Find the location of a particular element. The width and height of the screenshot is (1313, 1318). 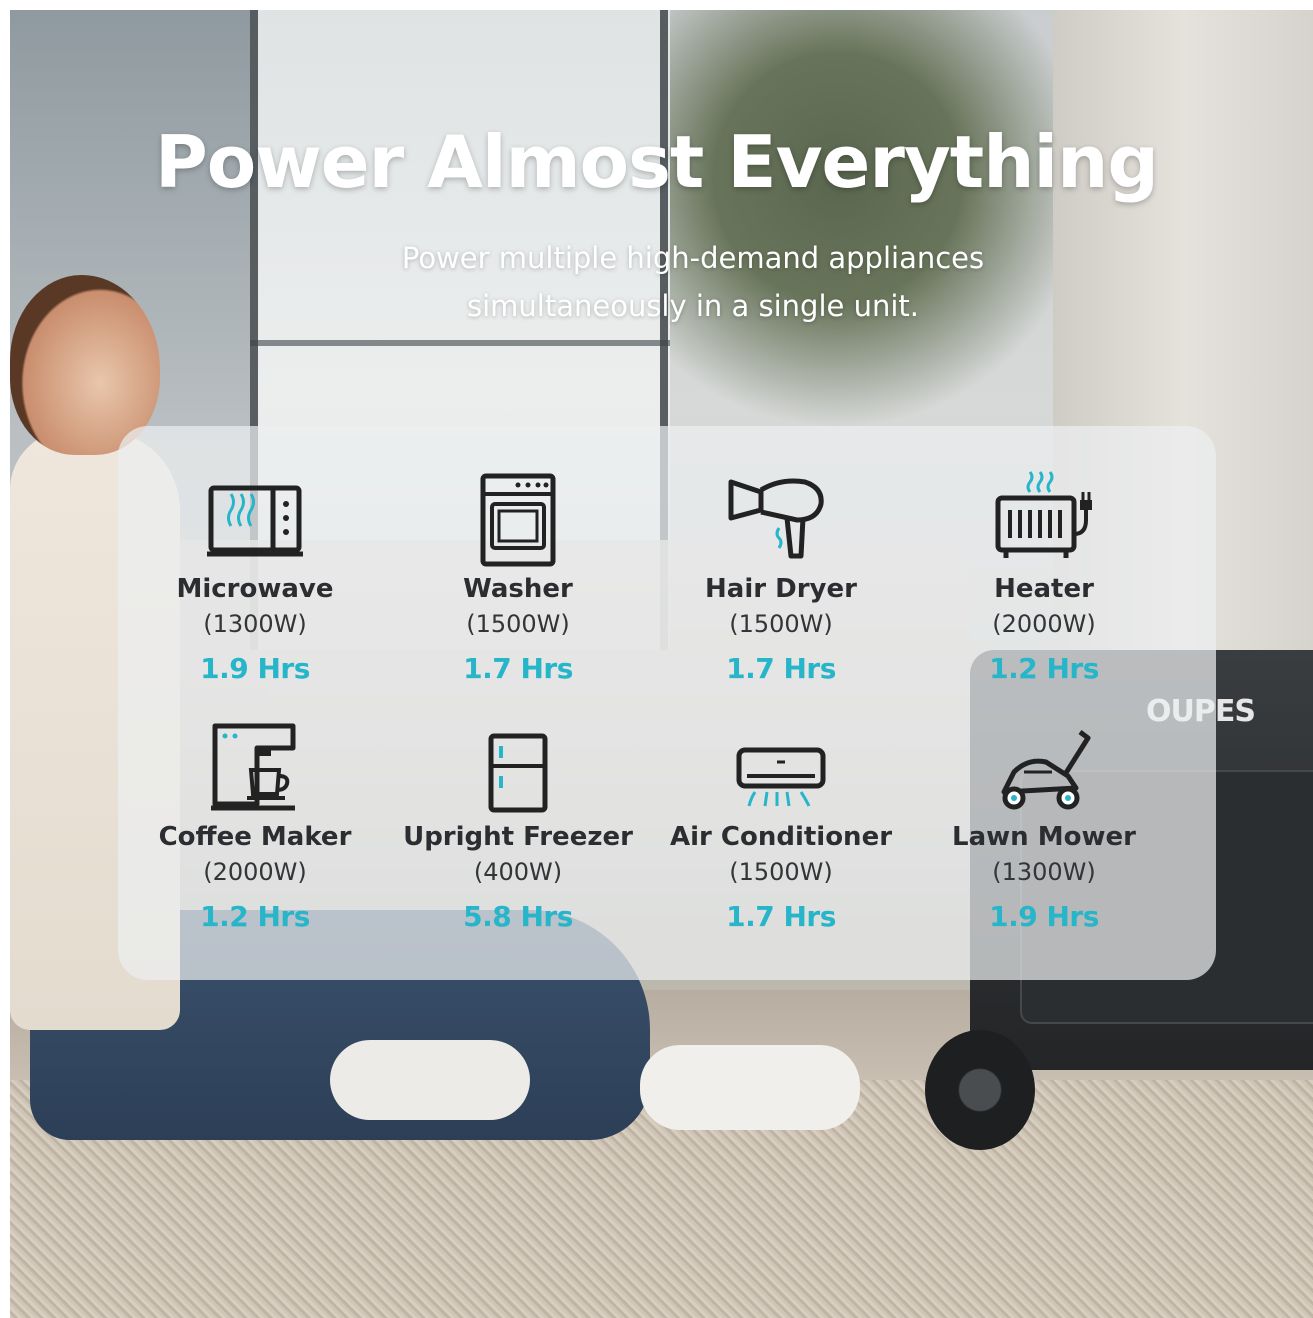

appliance-name: Lawn Mower is located at coordinates (1044, 837).